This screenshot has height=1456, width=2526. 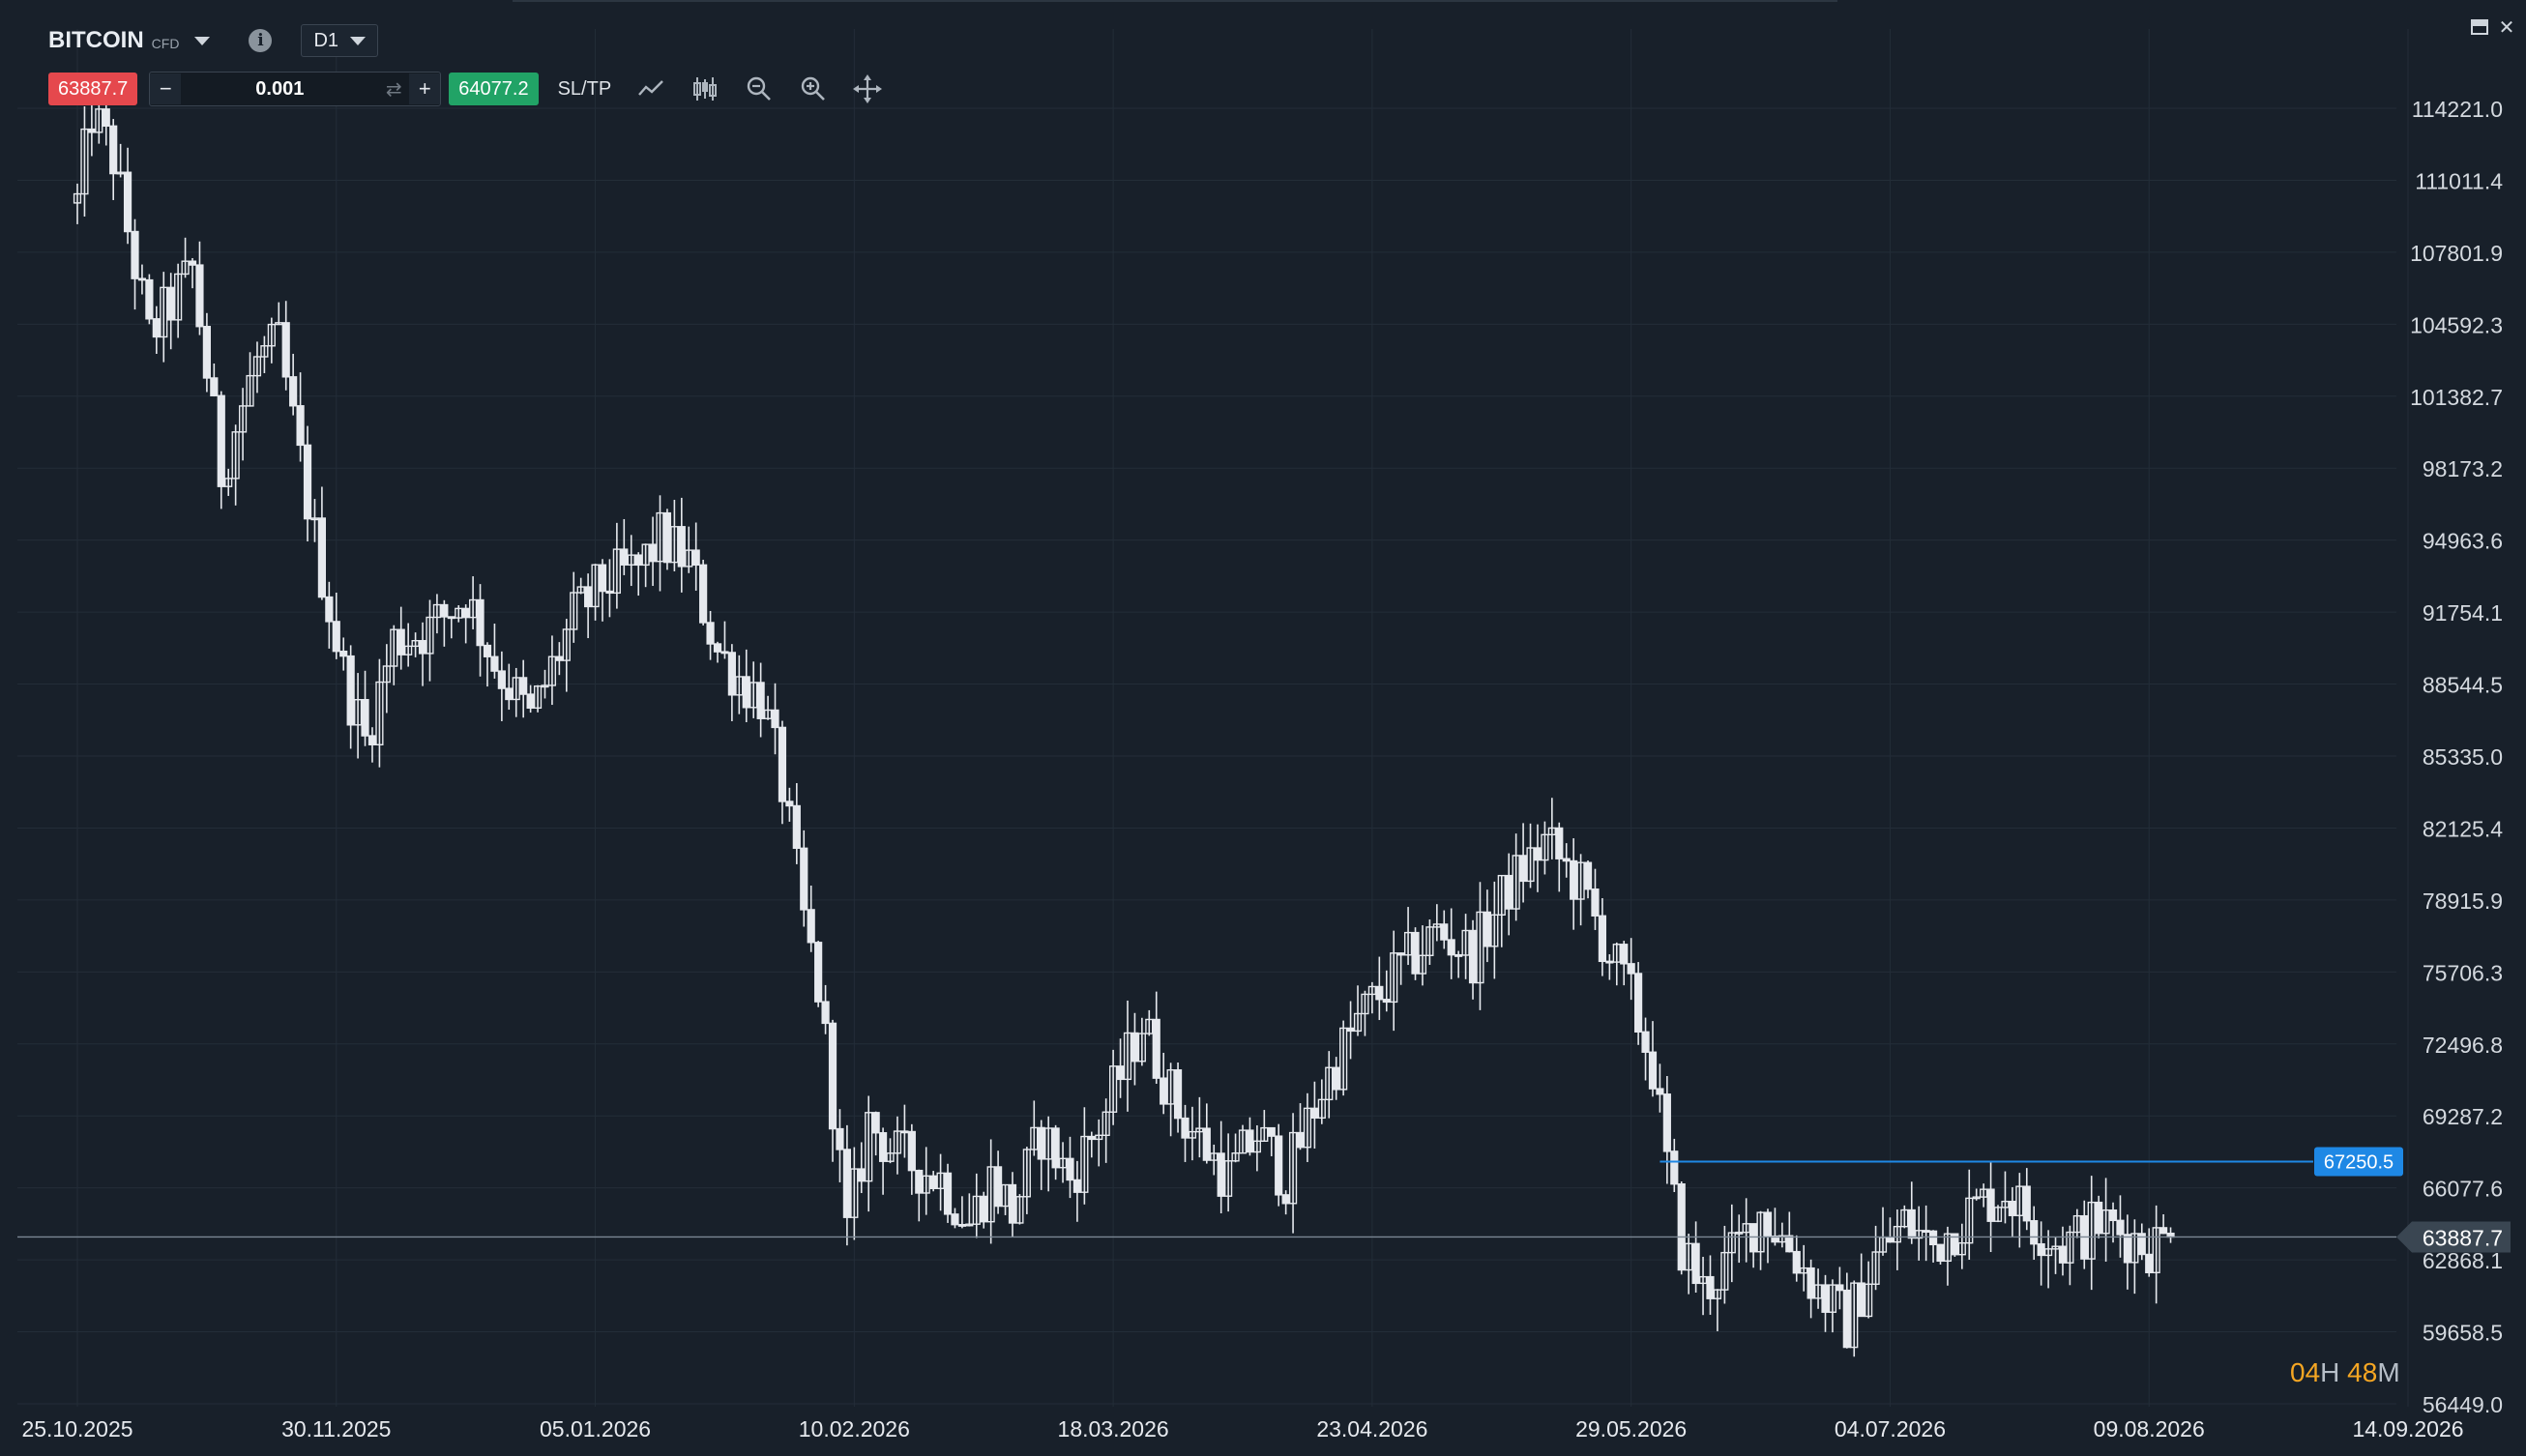 I want to click on y-tick-label: 59658.5, so click(x=2463, y=1333).